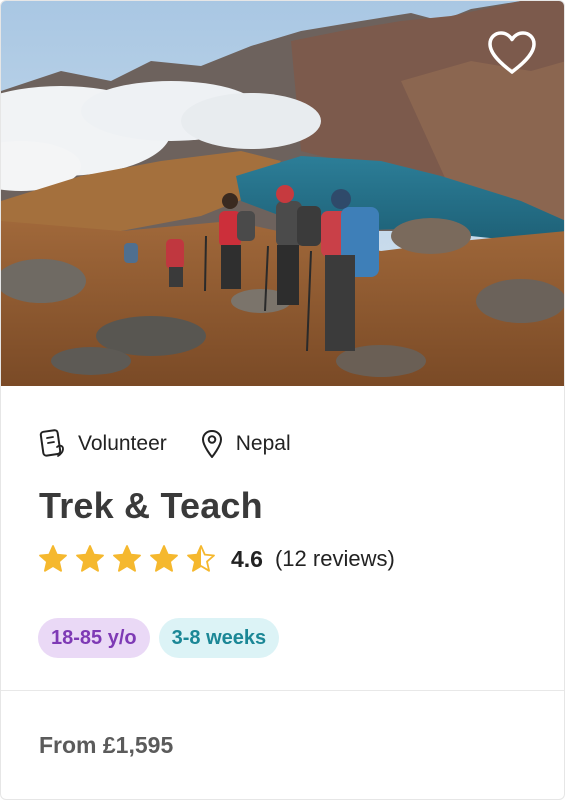 The width and height of the screenshot is (565, 800). Describe the element at coordinates (106, 745) in the screenshot. I see `price: From £1,595` at that location.